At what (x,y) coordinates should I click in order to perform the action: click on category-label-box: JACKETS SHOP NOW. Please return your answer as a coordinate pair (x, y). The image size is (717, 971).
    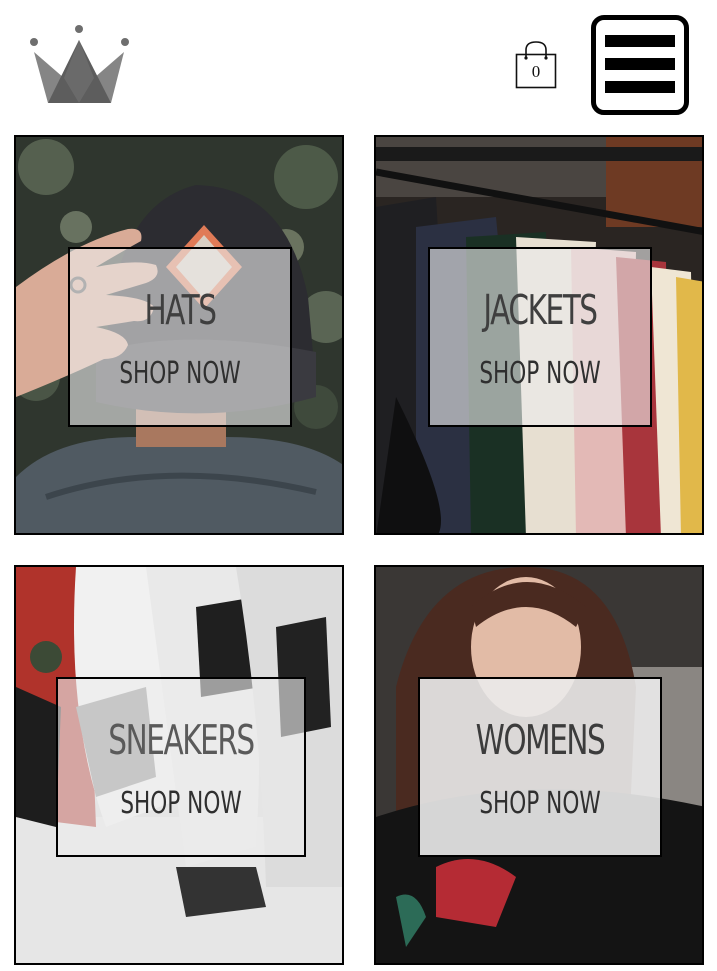
    Looking at the image, I should click on (540, 337).